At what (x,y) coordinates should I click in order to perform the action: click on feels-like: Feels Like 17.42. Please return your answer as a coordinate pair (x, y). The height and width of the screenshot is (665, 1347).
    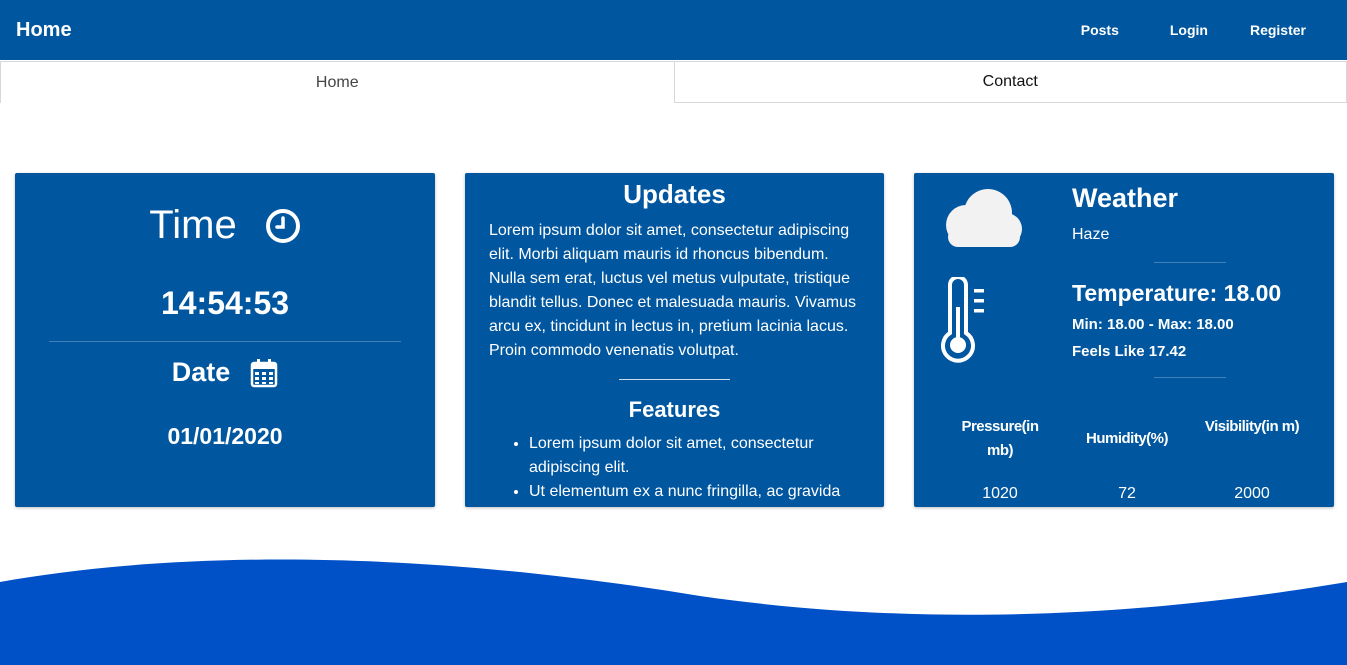
    Looking at the image, I should click on (1129, 351).